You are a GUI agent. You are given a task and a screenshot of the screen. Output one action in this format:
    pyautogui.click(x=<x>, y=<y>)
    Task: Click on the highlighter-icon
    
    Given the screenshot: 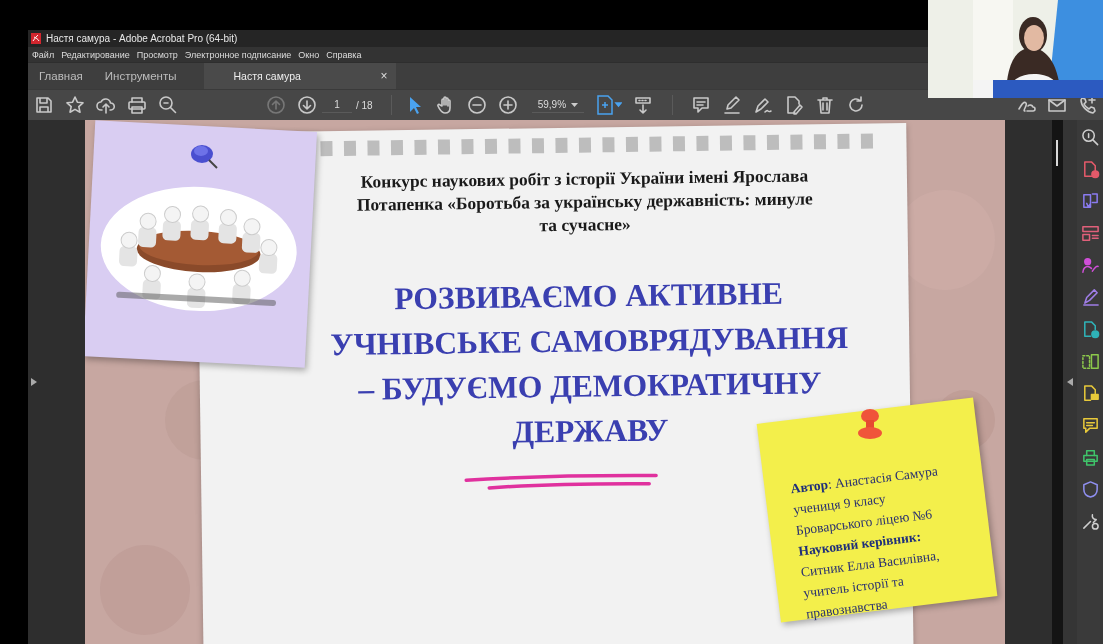 What is the action you would take?
    pyautogui.click(x=732, y=105)
    